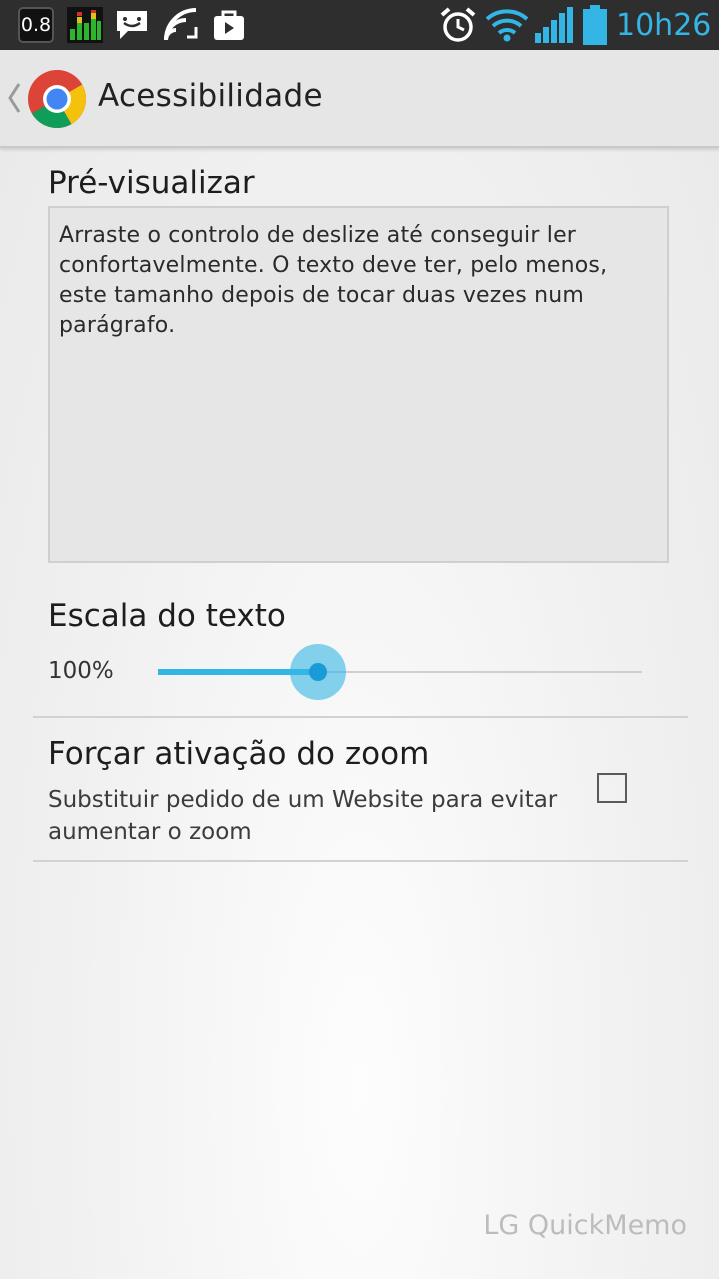  I want to click on cast-icon, so click(181, 25).